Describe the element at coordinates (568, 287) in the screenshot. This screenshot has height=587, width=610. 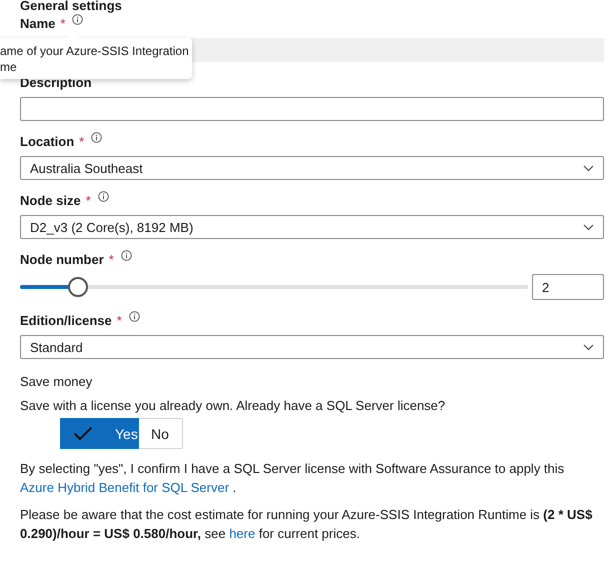
I see `number-field: 2` at that location.